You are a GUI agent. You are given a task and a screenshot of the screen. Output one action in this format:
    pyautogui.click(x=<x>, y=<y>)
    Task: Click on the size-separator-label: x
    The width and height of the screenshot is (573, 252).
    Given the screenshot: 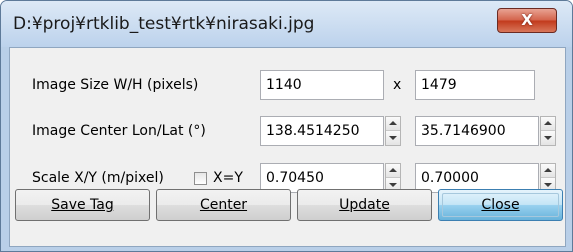 What is the action you would take?
    pyautogui.click(x=397, y=85)
    